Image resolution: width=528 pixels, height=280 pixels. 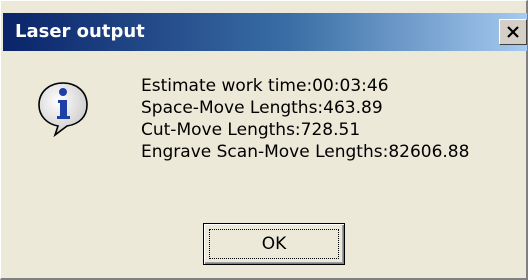 What do you see at coordinates (265, 32) in the screenshot?
I see `title-bar: Laser output` at bounding box center [265, 32].